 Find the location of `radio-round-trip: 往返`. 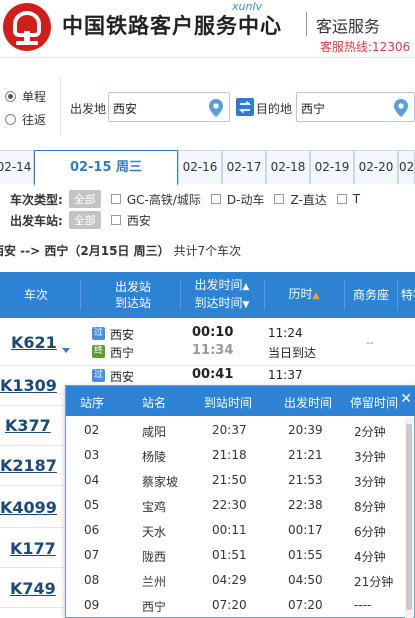

radio-round-trip: 往返 is located at coordinates (25, 119).